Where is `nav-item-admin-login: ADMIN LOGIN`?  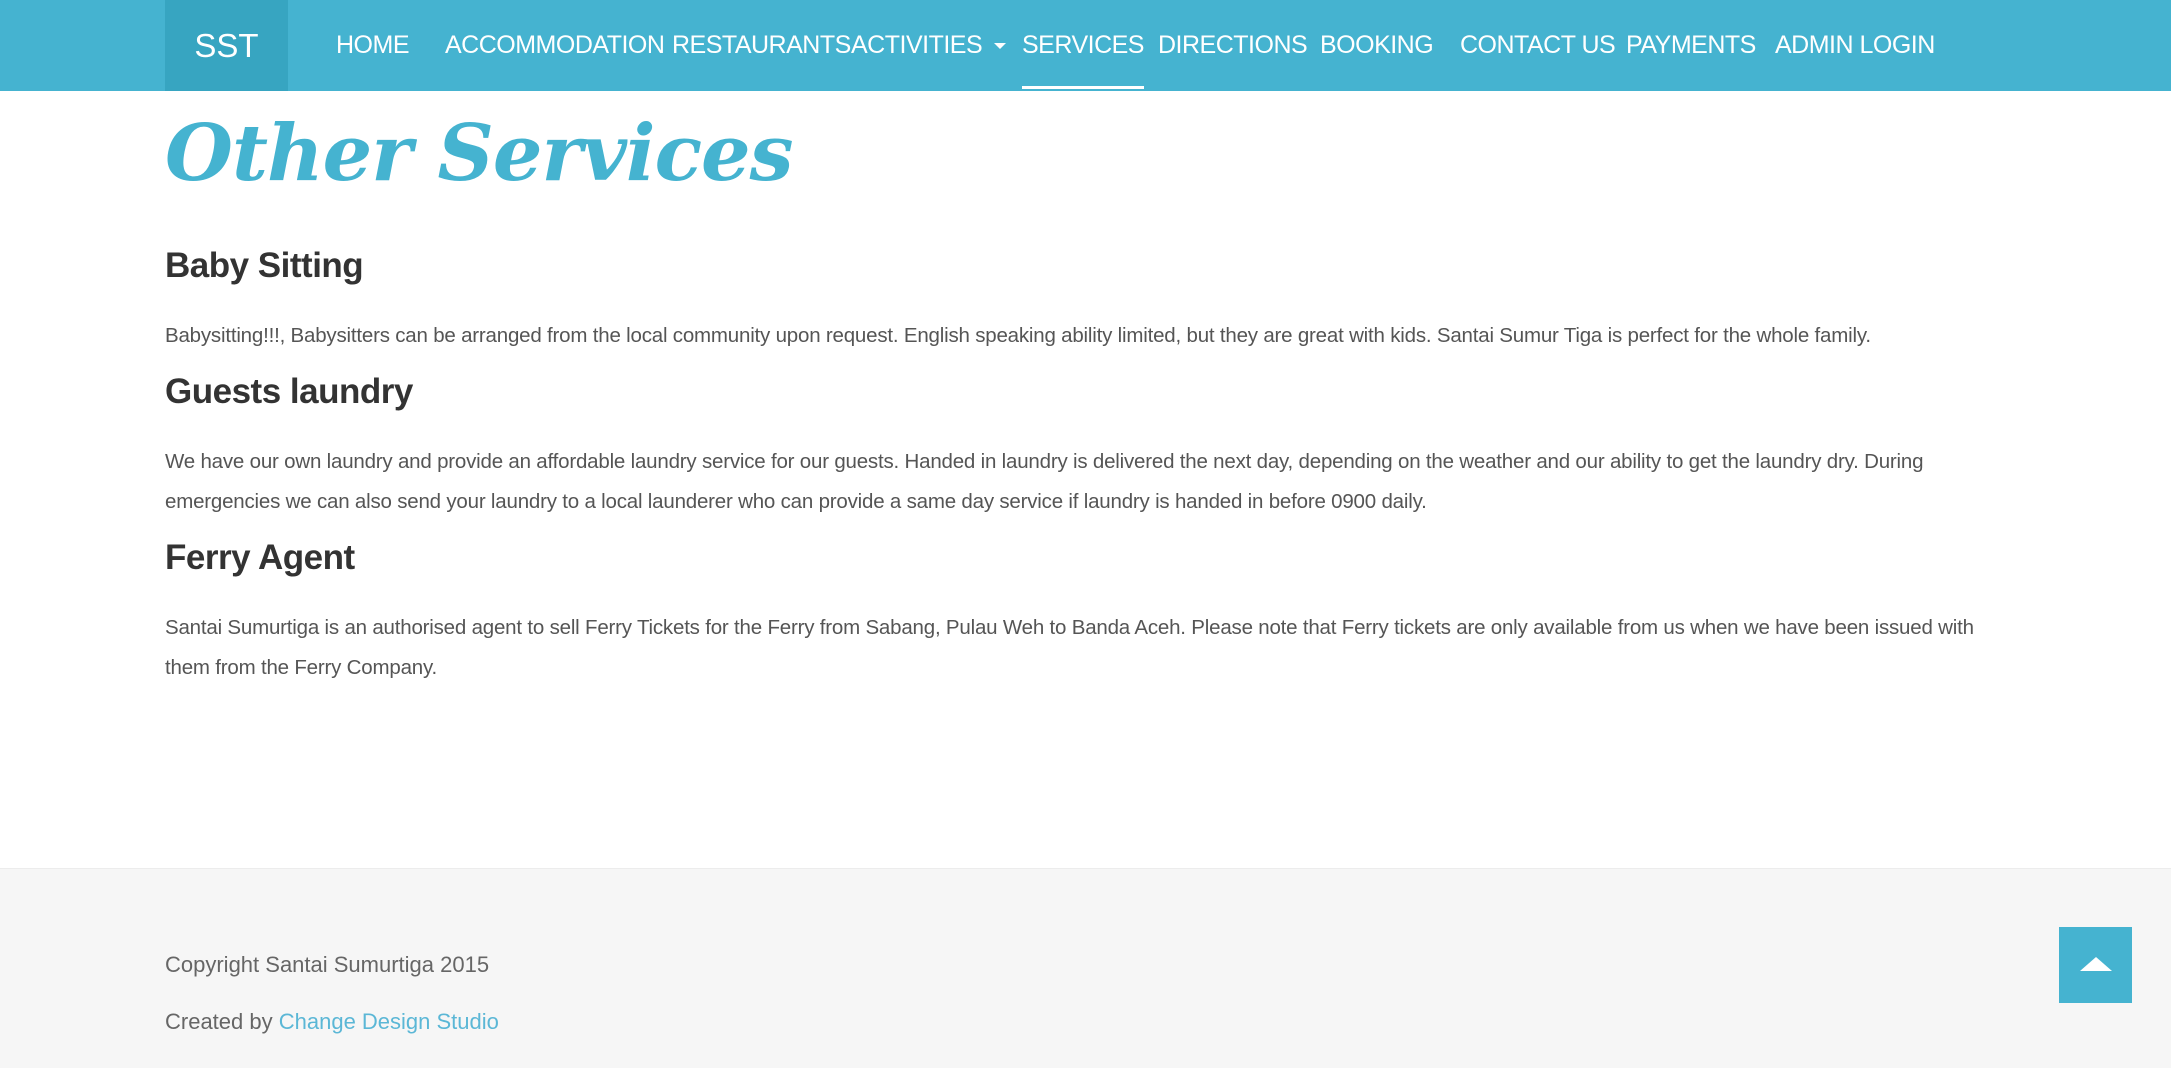 nav-item-admin-login: ADMIN LOGIN is located at coordinates (1855, 45).